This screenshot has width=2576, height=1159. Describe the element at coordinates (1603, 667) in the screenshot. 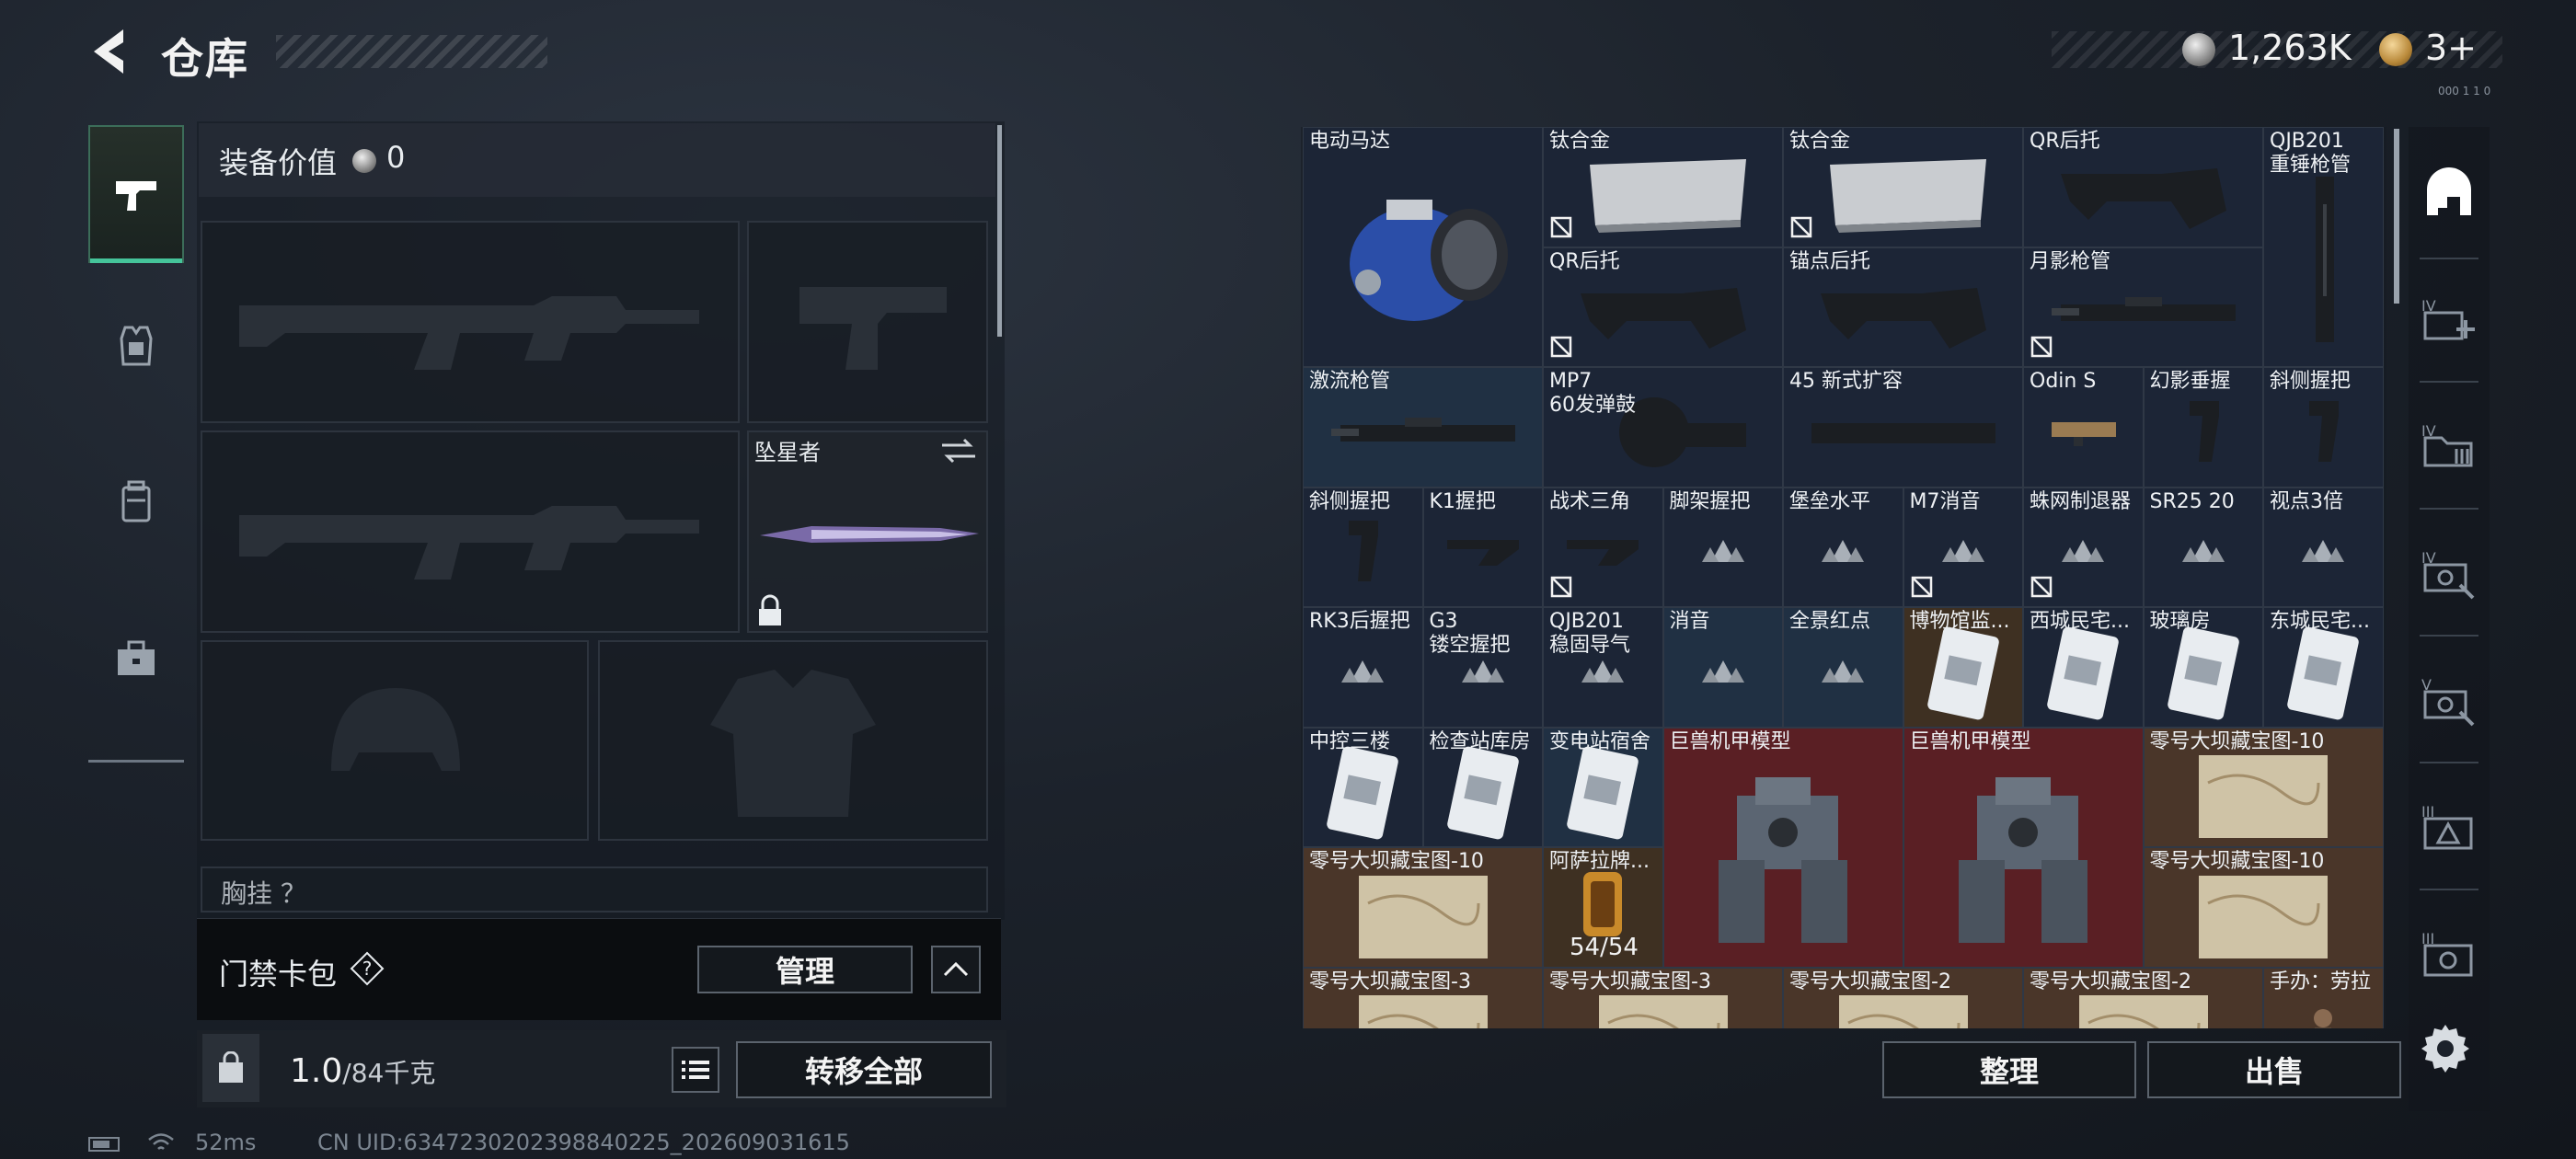

I see `storage-item: QJB201 稳固导气` at that location.